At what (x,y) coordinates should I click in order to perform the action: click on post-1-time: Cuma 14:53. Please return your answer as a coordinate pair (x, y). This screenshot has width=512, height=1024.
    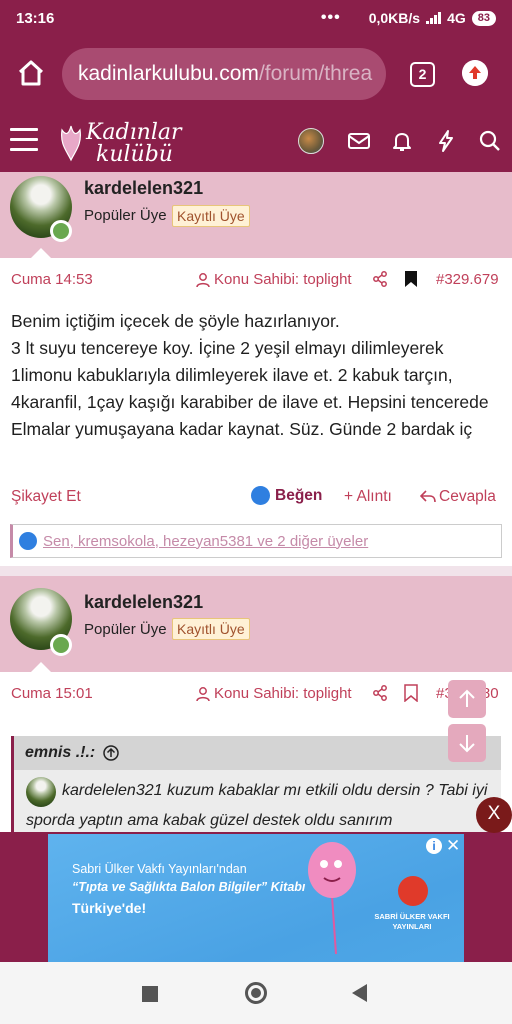
    Looking at the image, I should click on (52, 279).